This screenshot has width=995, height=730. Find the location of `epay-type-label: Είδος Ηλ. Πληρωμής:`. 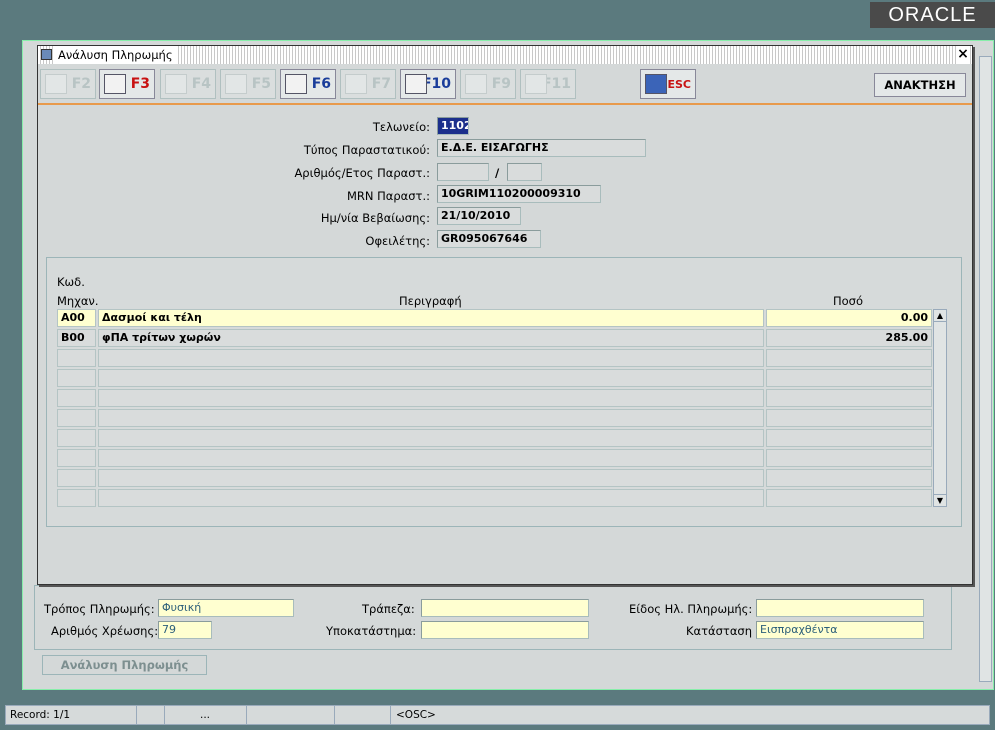

epay-type-label: Είδος Ηλ. Πληρωμής: is located at coordinates (691, 609).